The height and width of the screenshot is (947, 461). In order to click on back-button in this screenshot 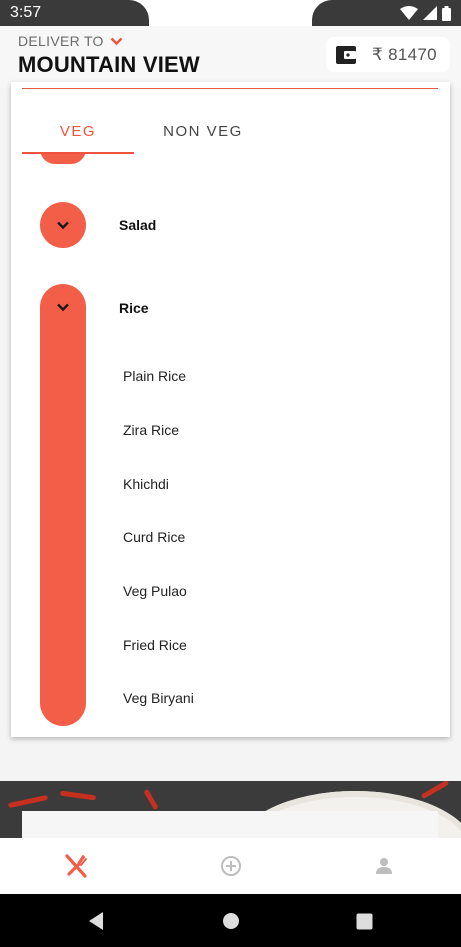, I will do `click(96, 921)`.